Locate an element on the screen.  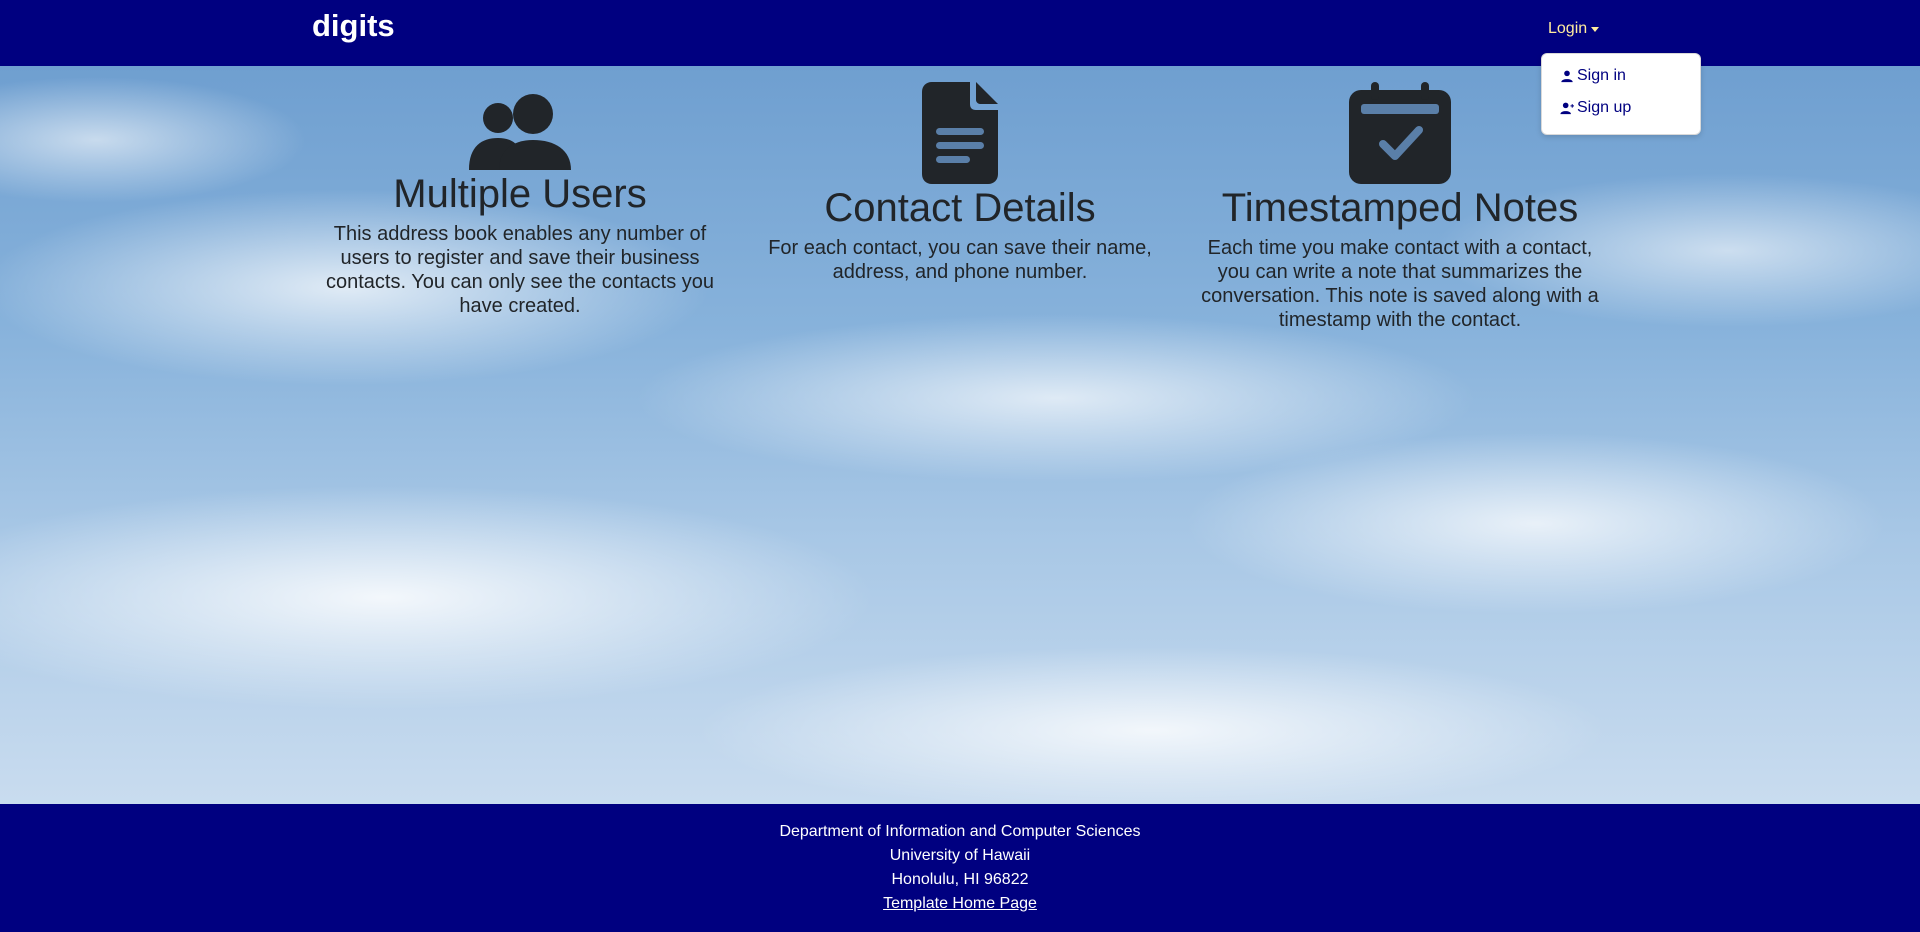
feature-title: Multiple Users is located at coordinates (520, 194).